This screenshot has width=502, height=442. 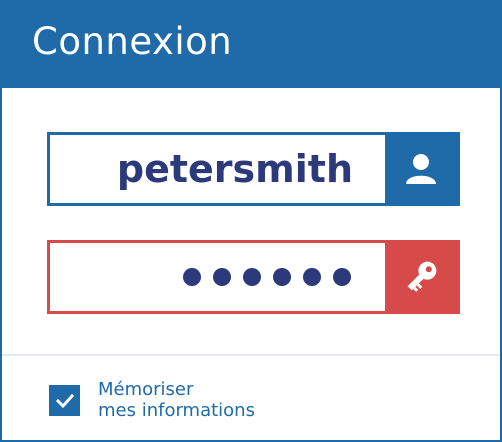 I want to click on username-field: petersmith, so click(x=253, y=169).